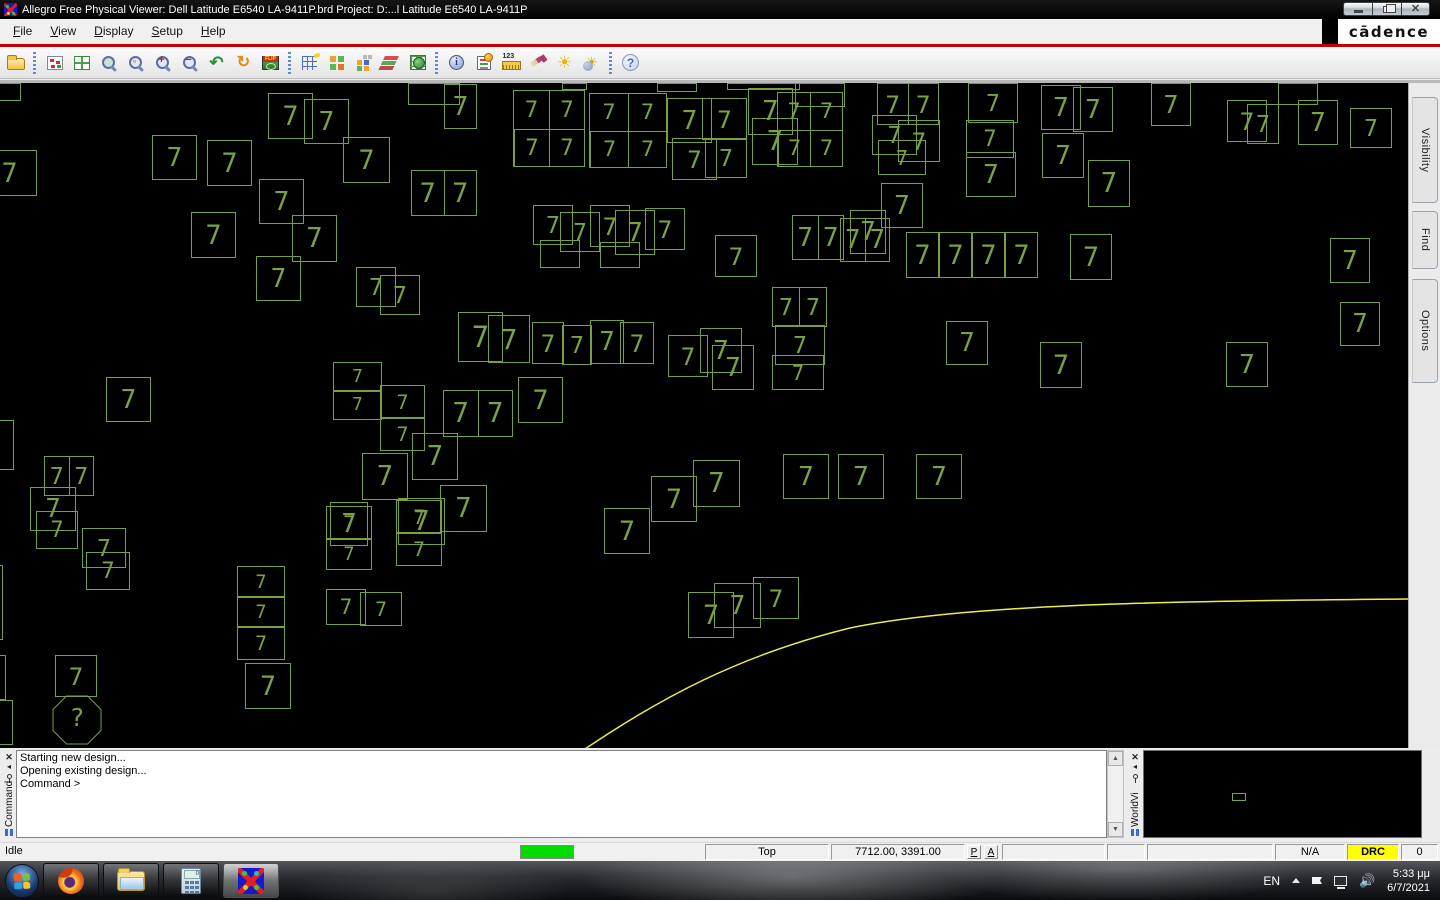 Image resolution: width=1440 pixels, height=900 pixels. I want to click on taskbar-firefox-button, so click(71, 880).